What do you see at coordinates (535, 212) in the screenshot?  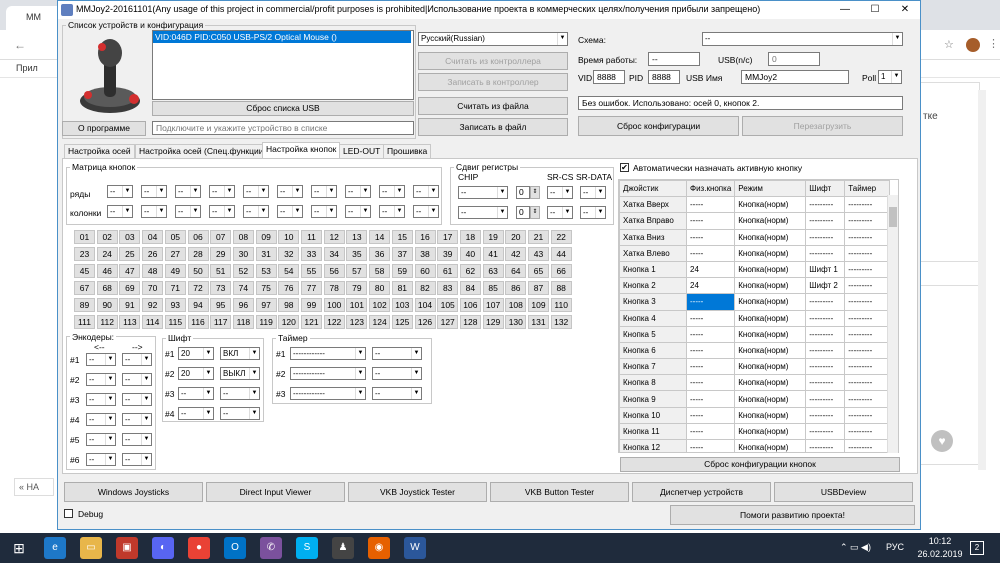 I see `sr-count-stepper: ⇕` at bounding box center [535, 212].